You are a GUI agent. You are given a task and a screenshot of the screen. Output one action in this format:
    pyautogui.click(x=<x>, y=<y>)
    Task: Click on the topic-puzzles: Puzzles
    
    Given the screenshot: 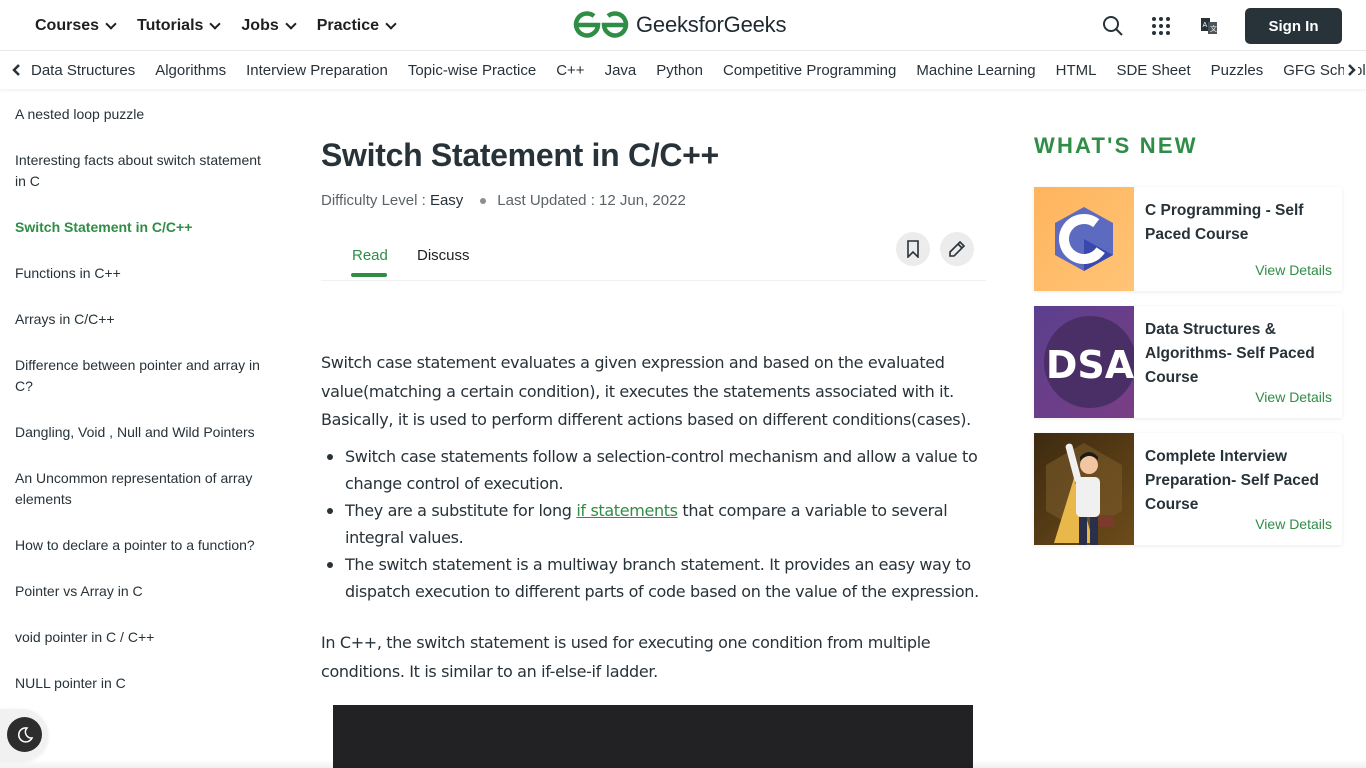 What is the action you would take?
    pyautogui.click(x=1237, y=70)
    